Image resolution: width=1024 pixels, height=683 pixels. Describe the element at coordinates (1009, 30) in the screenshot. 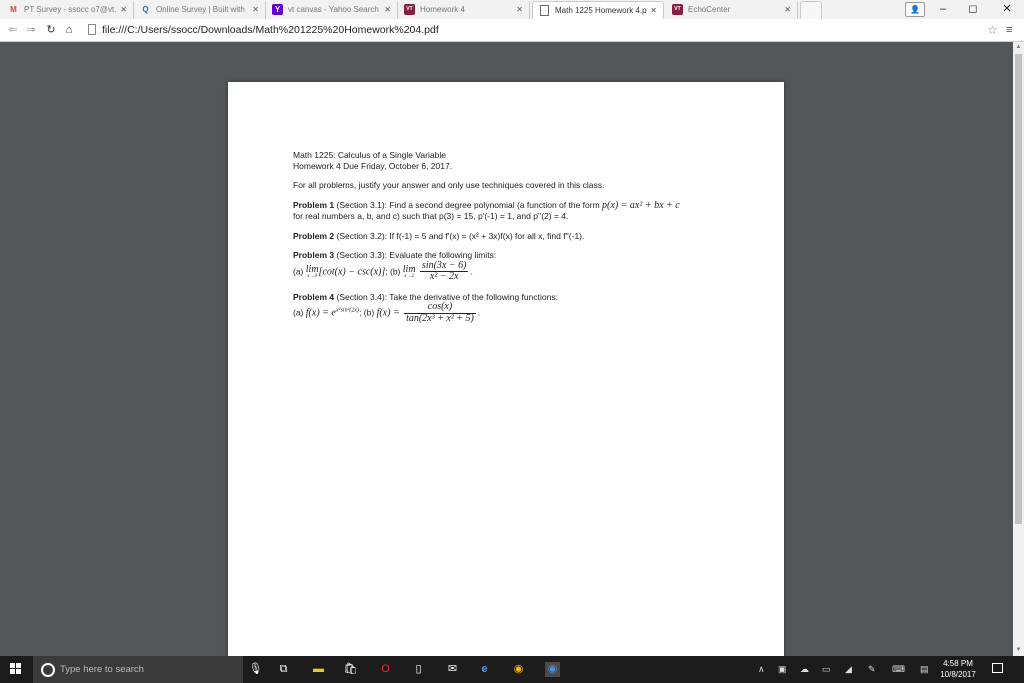

I see `menu-icon: ≡` at that location.